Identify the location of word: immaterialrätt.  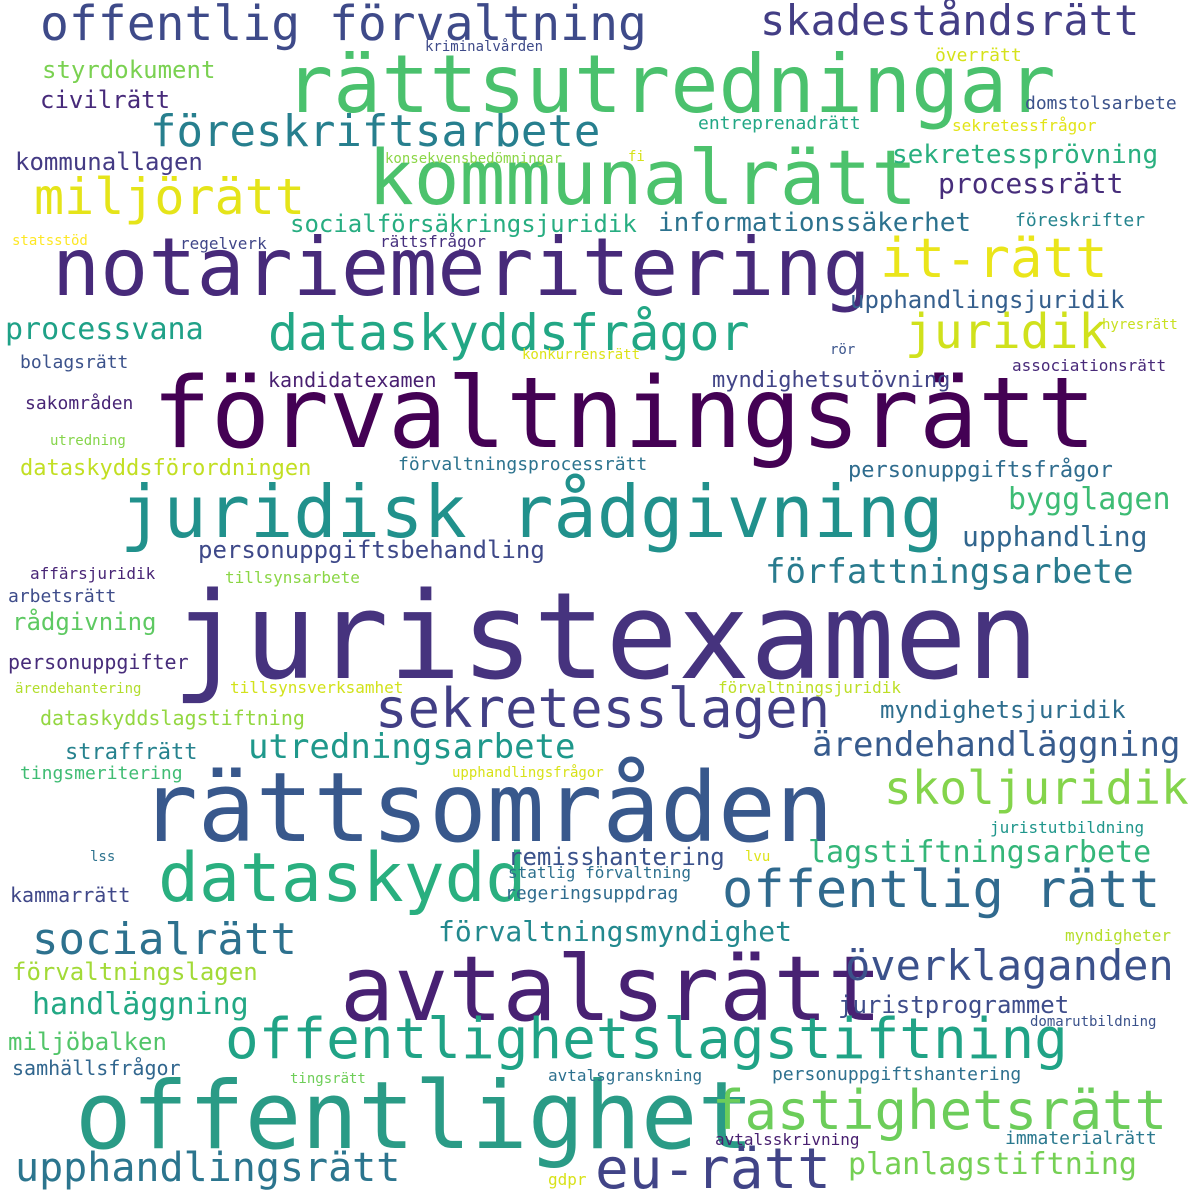
(1081, 1138).